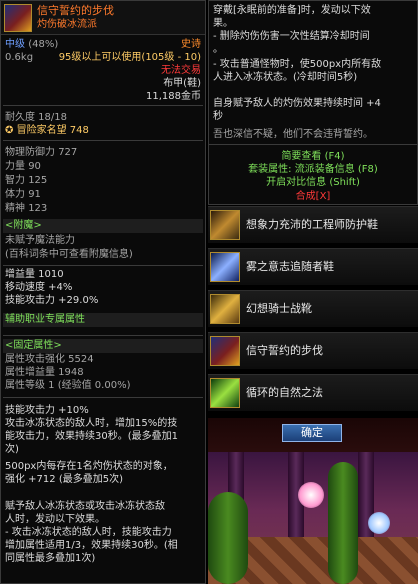  What do you see at coordinates (40, 240) in the screenshot?
I see `enchant-none: 未赋予魔法能力` at bounding box center [40, 240].